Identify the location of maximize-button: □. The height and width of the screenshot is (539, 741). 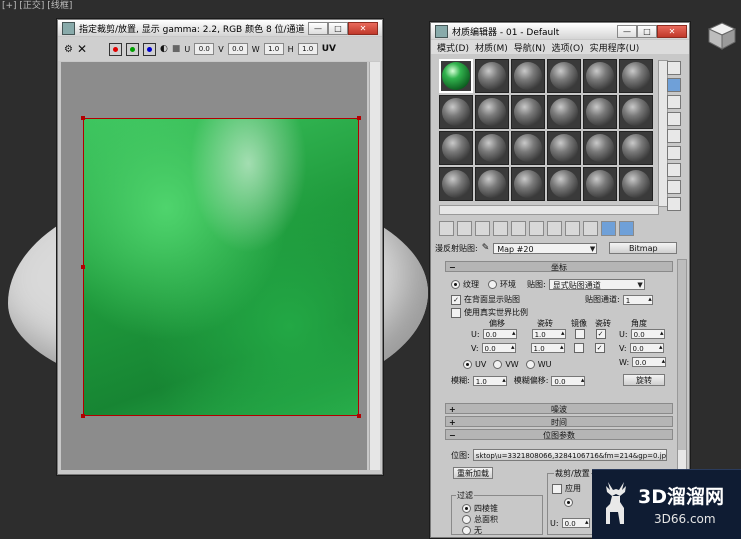
(338, 28).